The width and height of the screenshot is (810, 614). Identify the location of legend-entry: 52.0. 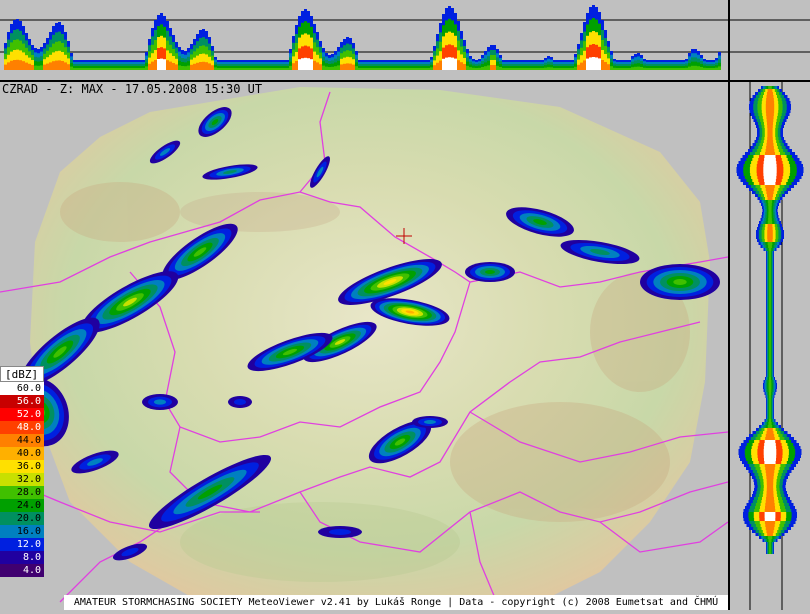
(22, 414).